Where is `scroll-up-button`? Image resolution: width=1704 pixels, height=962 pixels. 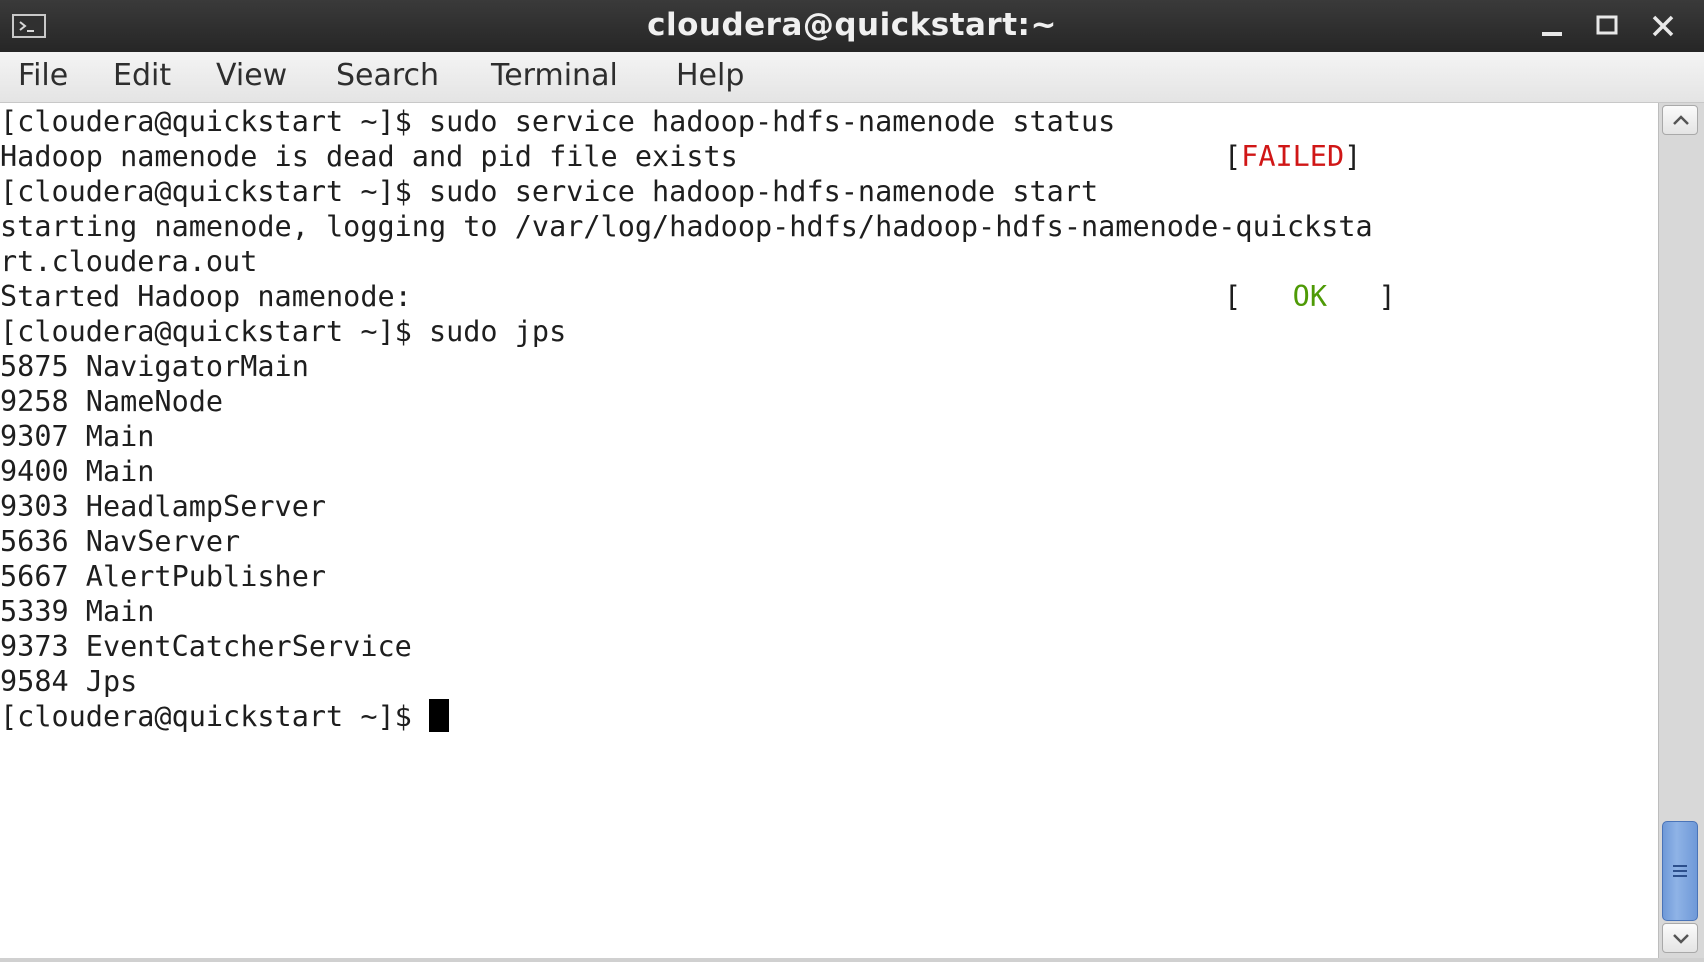
scroll-up-button is located at coordinates (1680, 120).